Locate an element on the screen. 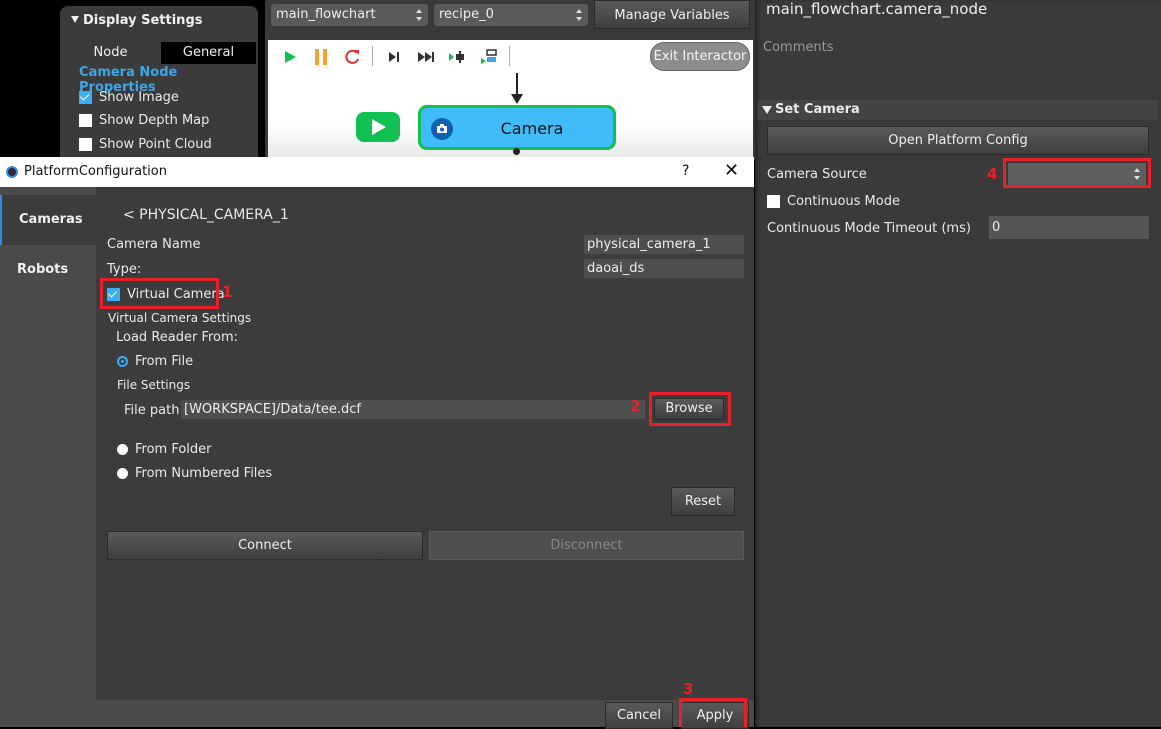 The width and height of the screenshot is (1161, 729). flowchart-canvas: Exit Interactor Camera is located at coordinates (510, 100).